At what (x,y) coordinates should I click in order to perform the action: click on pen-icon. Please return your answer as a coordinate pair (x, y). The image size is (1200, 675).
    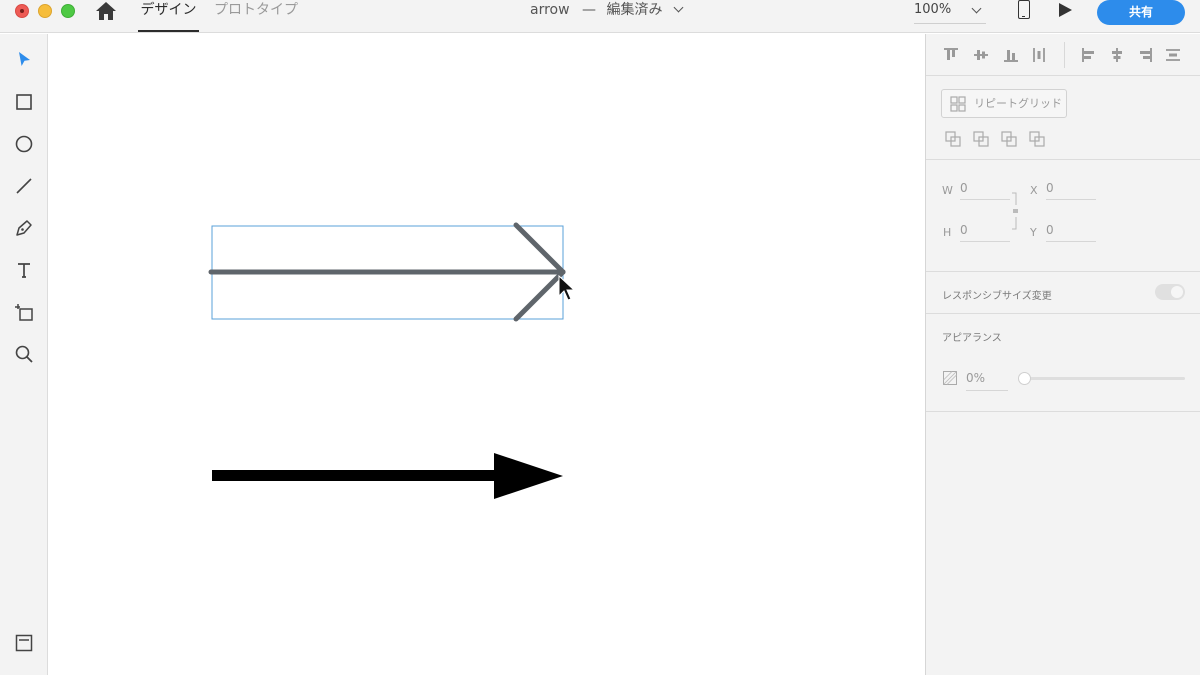
    Looking at the image, I should click on (24, 228).